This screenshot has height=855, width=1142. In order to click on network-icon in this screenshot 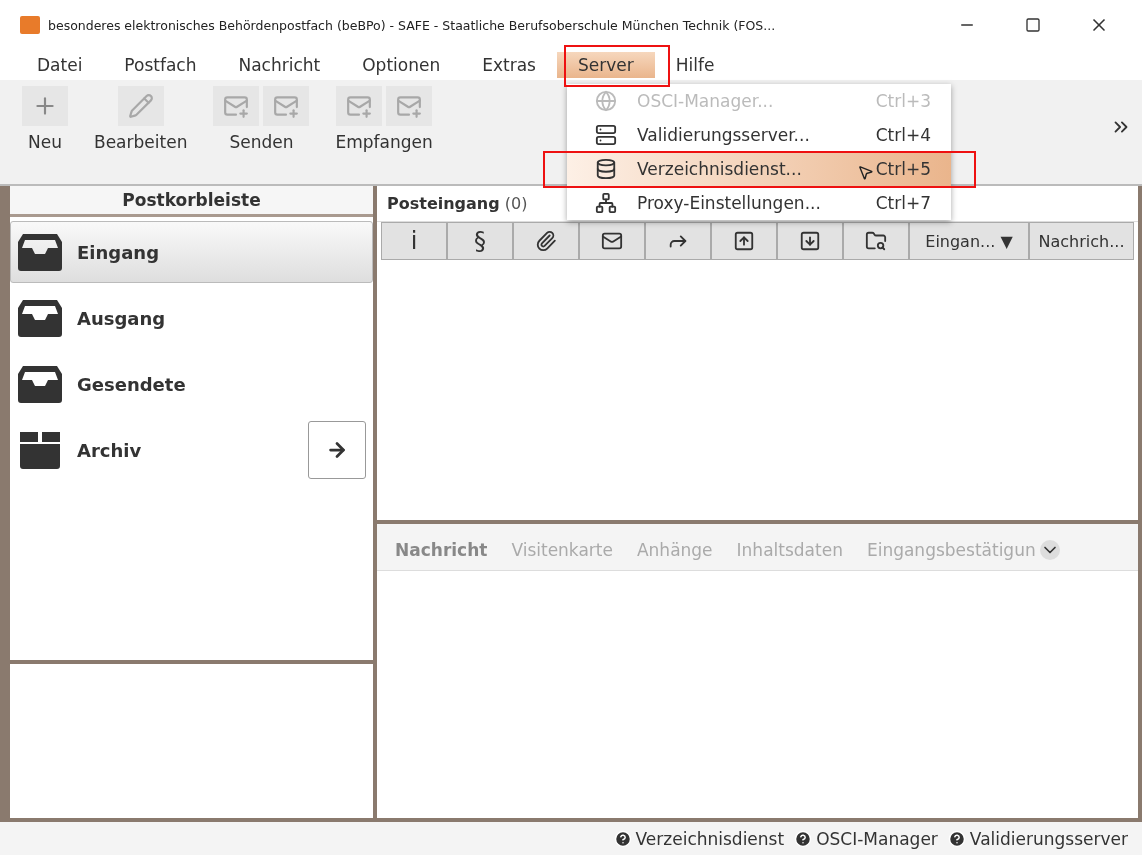, I will do `click(606, 203)`.